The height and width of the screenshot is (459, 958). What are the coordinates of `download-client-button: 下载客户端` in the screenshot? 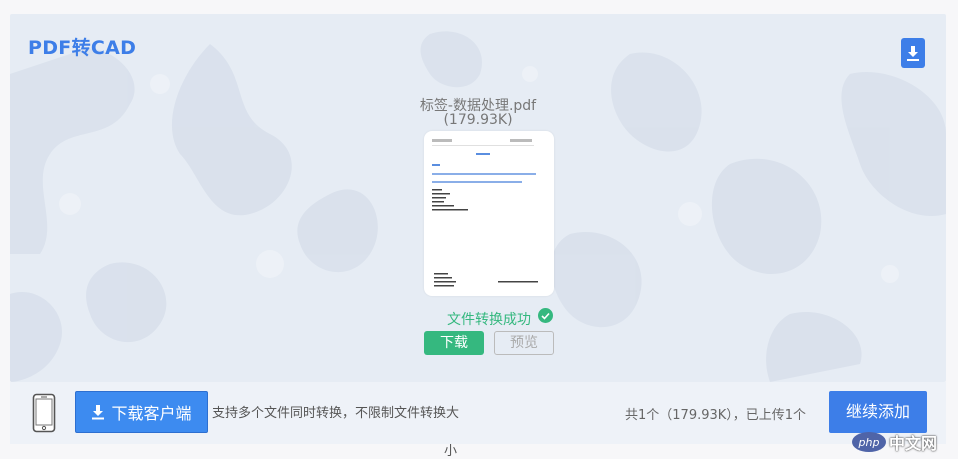 It's located at (141, 412).